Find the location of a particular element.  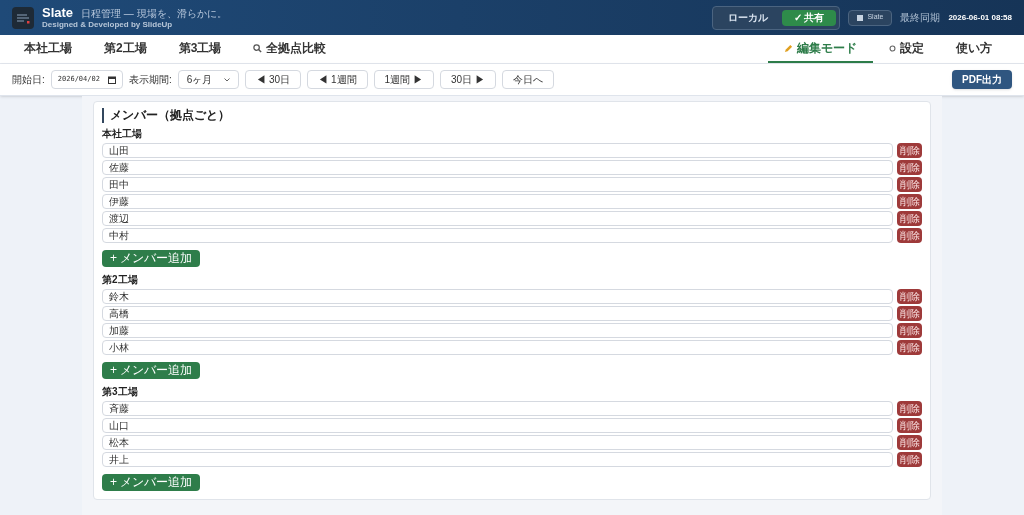

section-title: メンバー（拠点ごと） is located at coordinates (512, 115).